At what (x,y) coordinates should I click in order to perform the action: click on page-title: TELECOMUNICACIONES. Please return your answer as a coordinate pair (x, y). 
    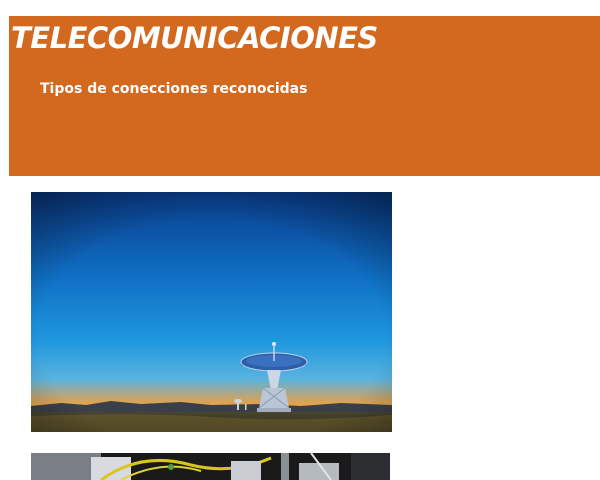
    Looking at the image, I should click on (194, 38).